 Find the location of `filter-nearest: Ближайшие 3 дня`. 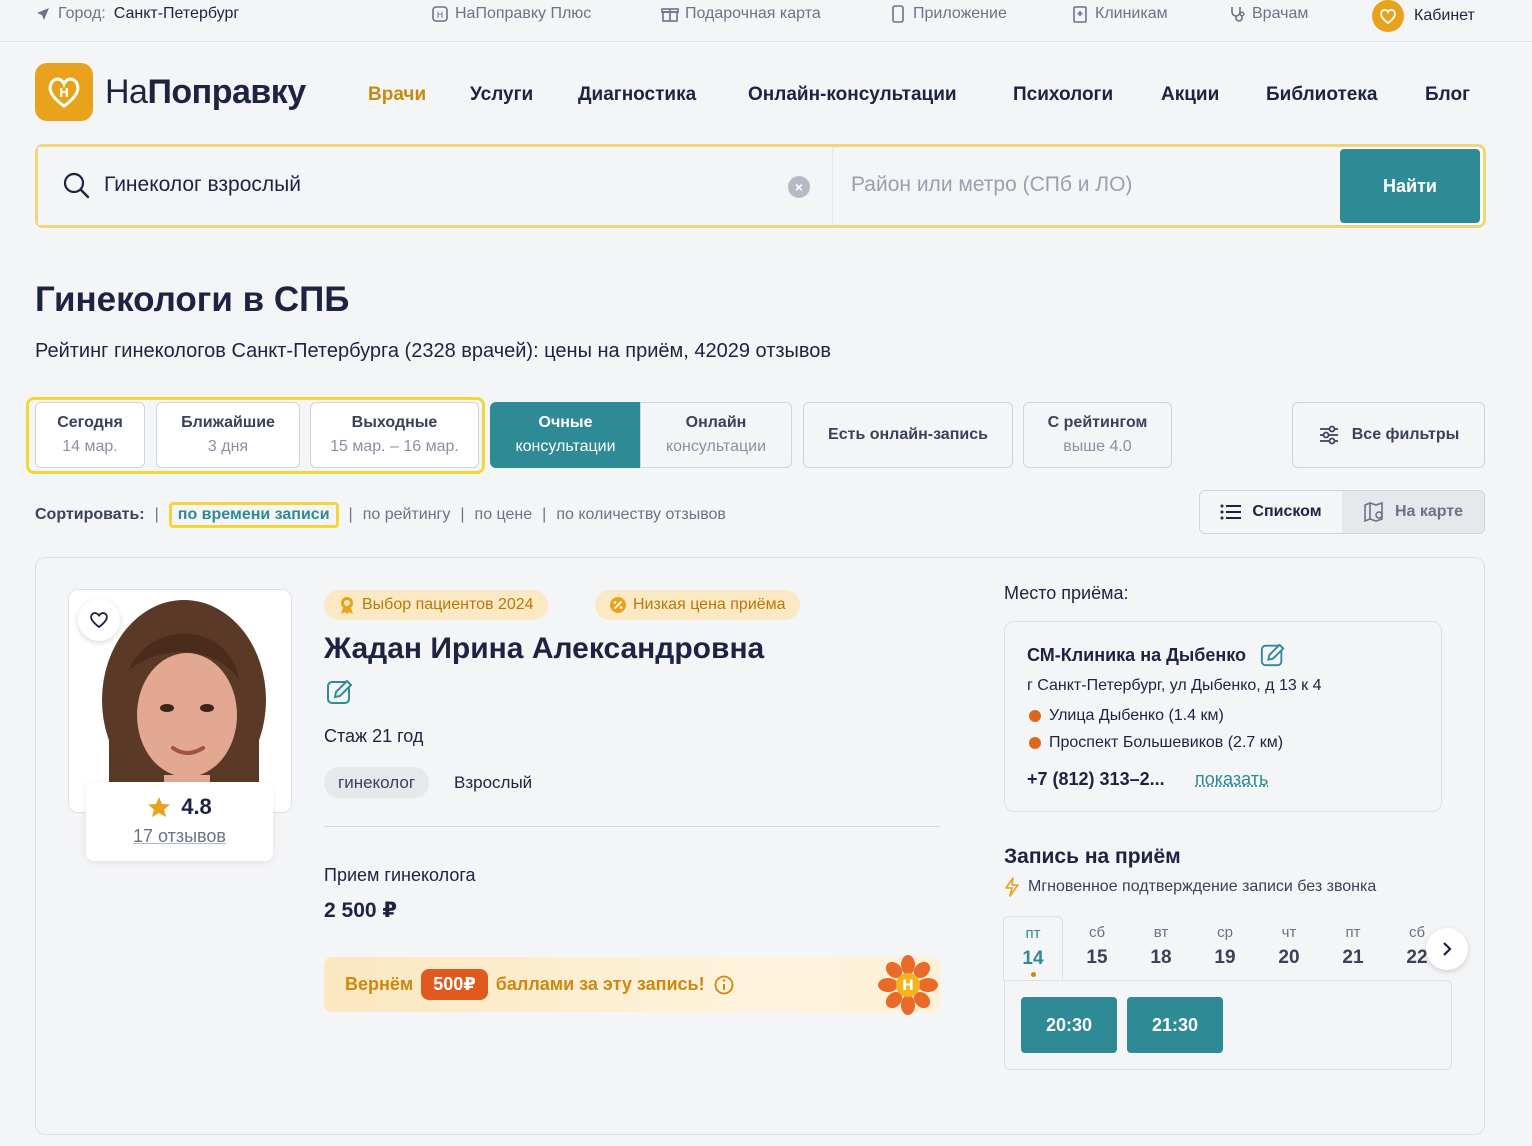

filter-nearest: Ближайшие 3 дня is located at coordinates (228, 435).